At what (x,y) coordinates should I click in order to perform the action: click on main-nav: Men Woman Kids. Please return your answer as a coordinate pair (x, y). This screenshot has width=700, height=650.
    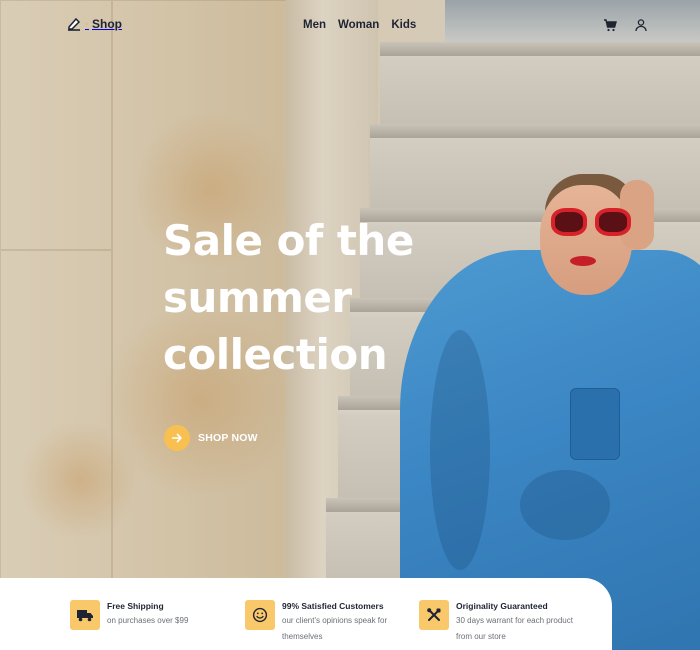
    Looking at the image, I should click on (359, 25).